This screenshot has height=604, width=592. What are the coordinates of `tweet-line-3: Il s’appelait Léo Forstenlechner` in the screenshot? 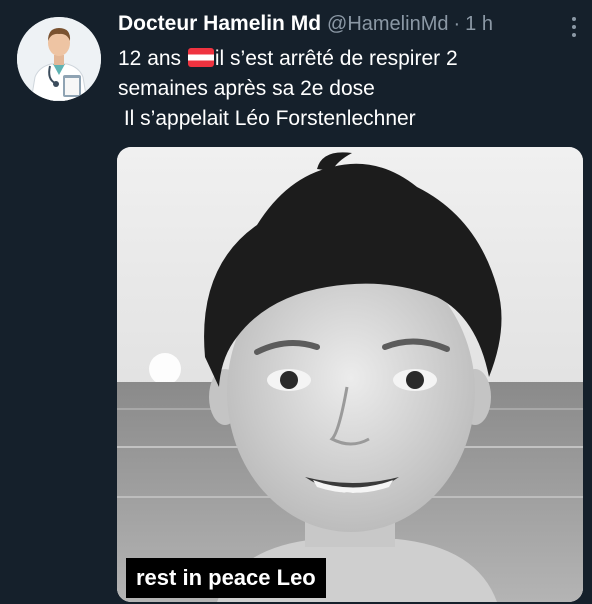 It's located at (267, 118).